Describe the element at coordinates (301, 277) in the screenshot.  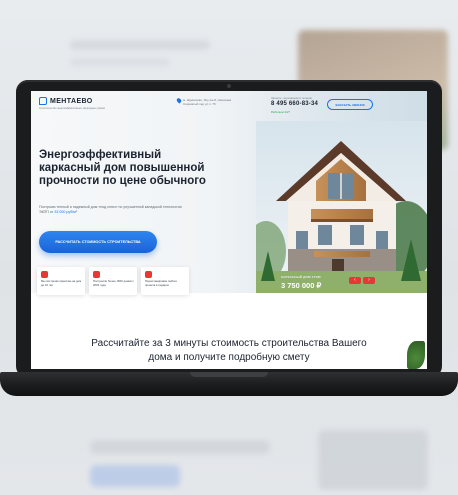
I see `price-label: КАРКАСНЫЙ ДОМ 1ТЭМ` at that location.